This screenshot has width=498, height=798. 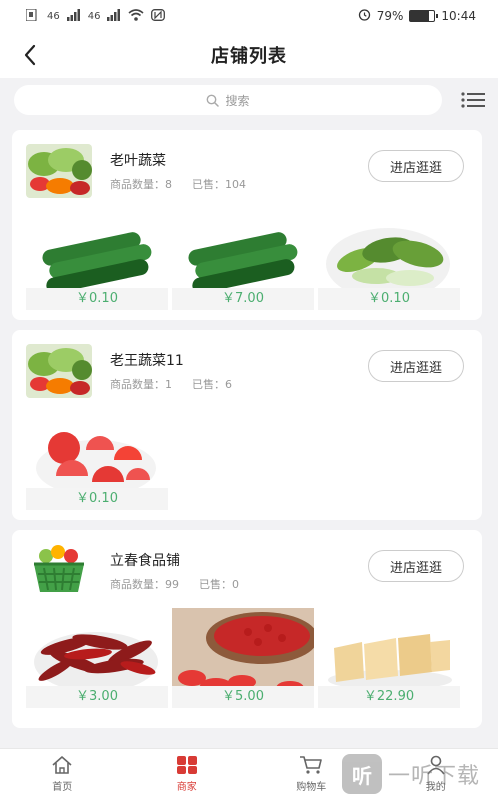 What do you see at coordinates (219, 584) in the screenshot?
I see `sold-count: 已售：0` at bounding box center [219, 584].